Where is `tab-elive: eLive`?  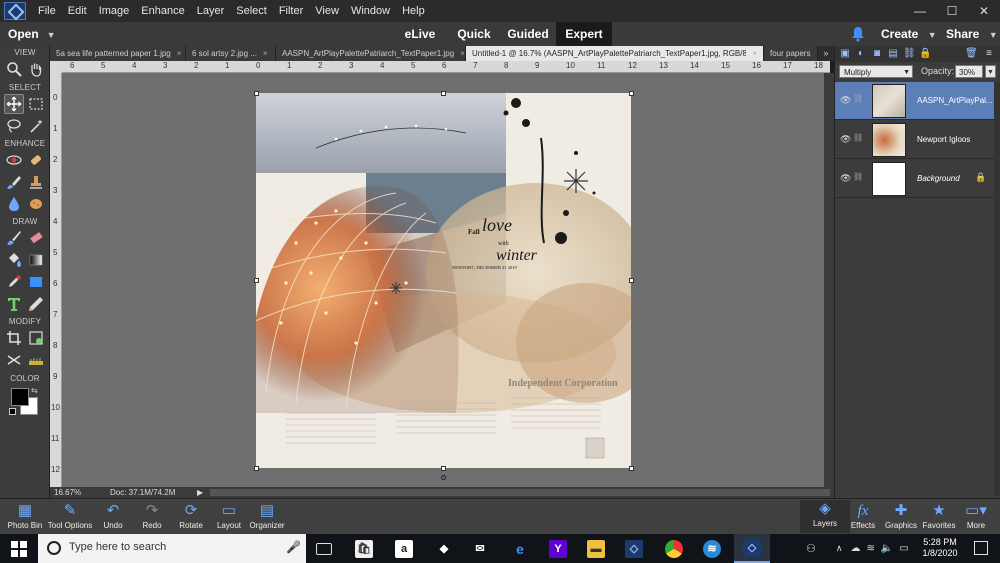
tab-elive: eLive is located at coordinates (420, 34).